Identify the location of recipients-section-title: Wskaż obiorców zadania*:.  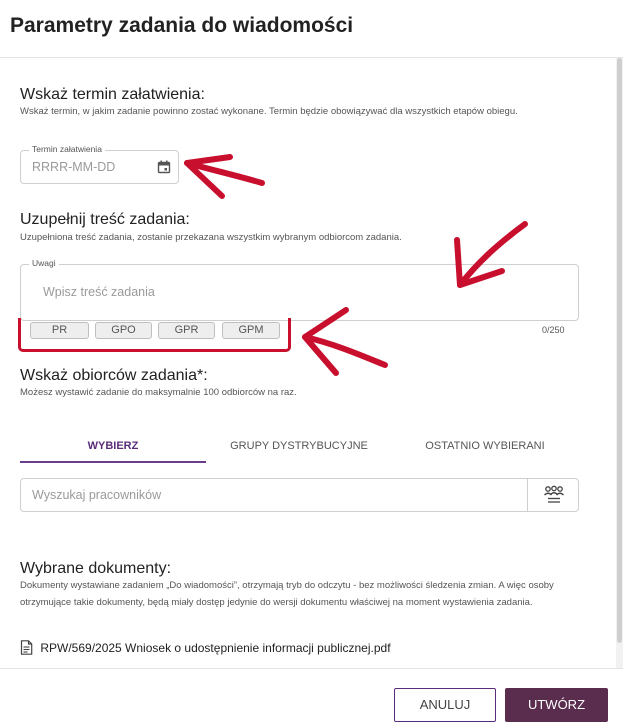
(114, 375).